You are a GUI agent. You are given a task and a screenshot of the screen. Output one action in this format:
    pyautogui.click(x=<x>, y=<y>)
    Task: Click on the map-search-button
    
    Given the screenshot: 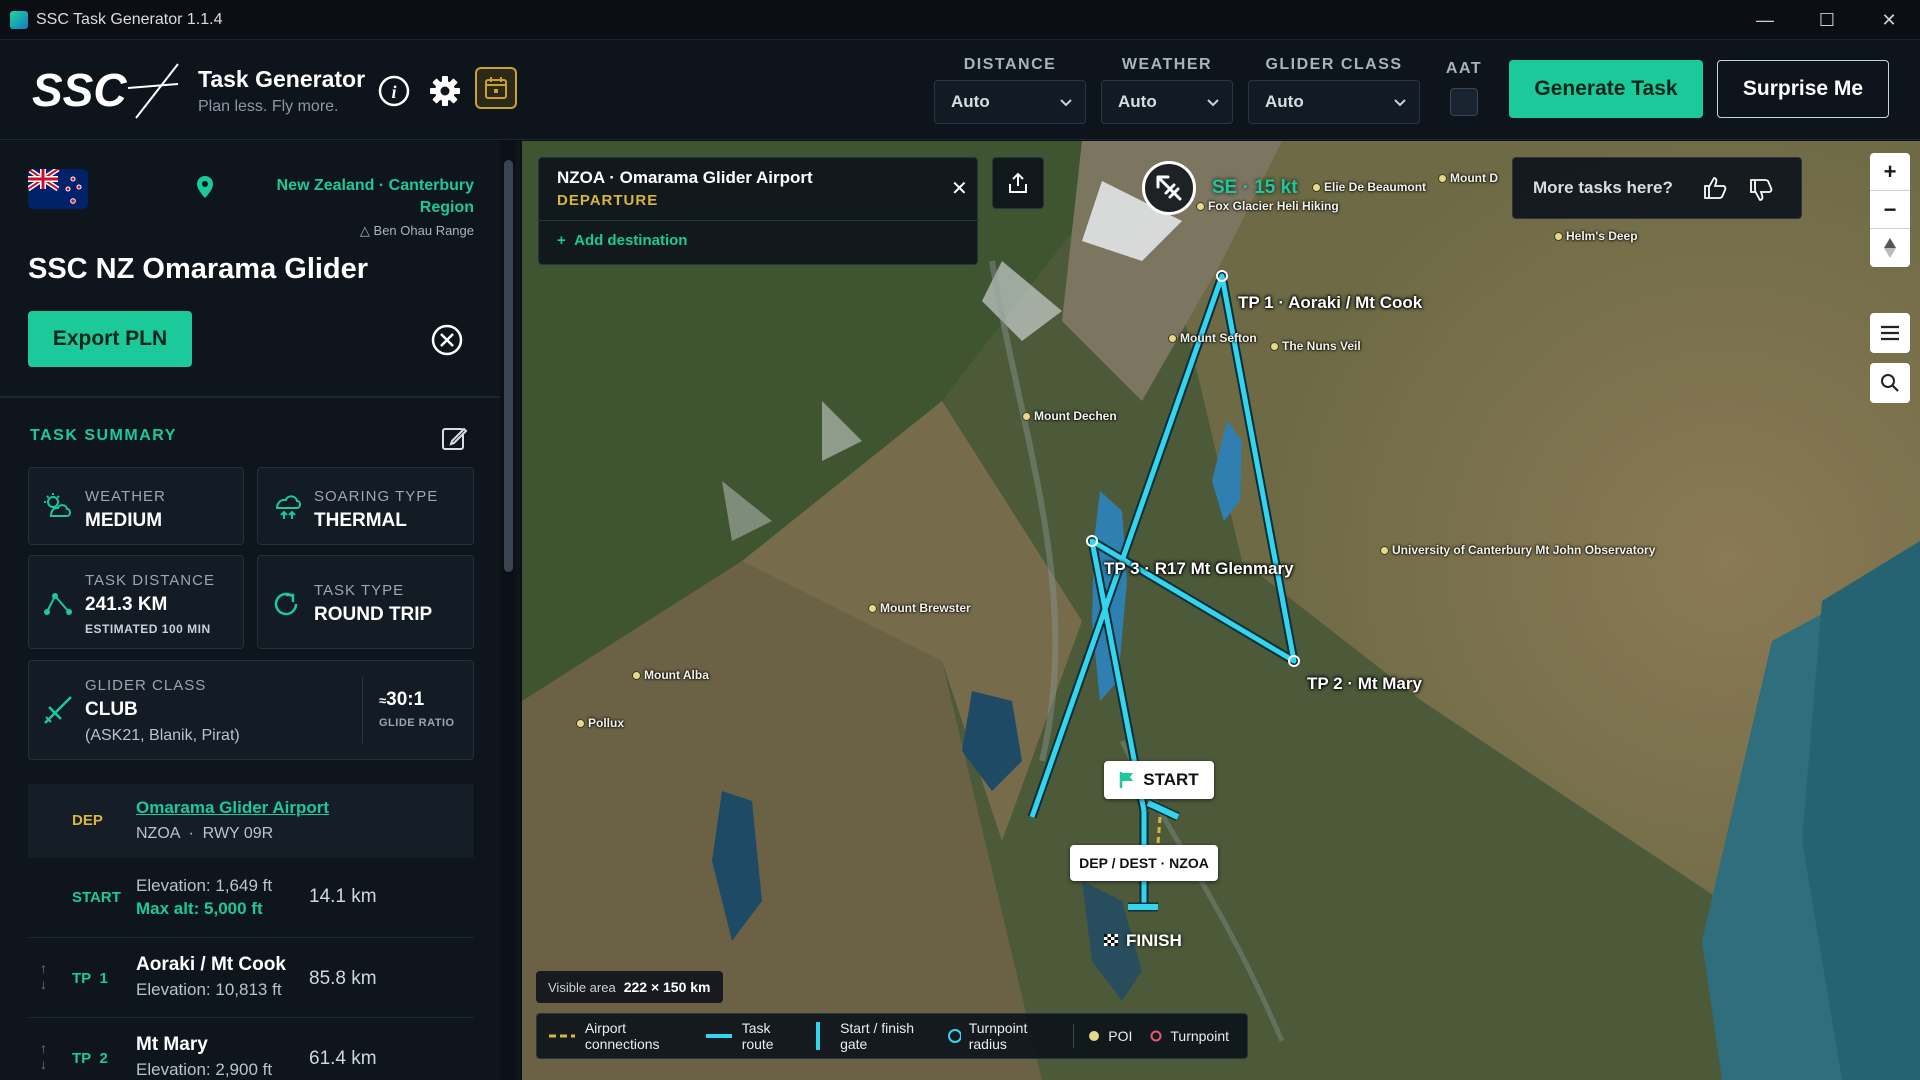 What is the action you would take?
    pyautogui.click(x=1890, y=383)
    